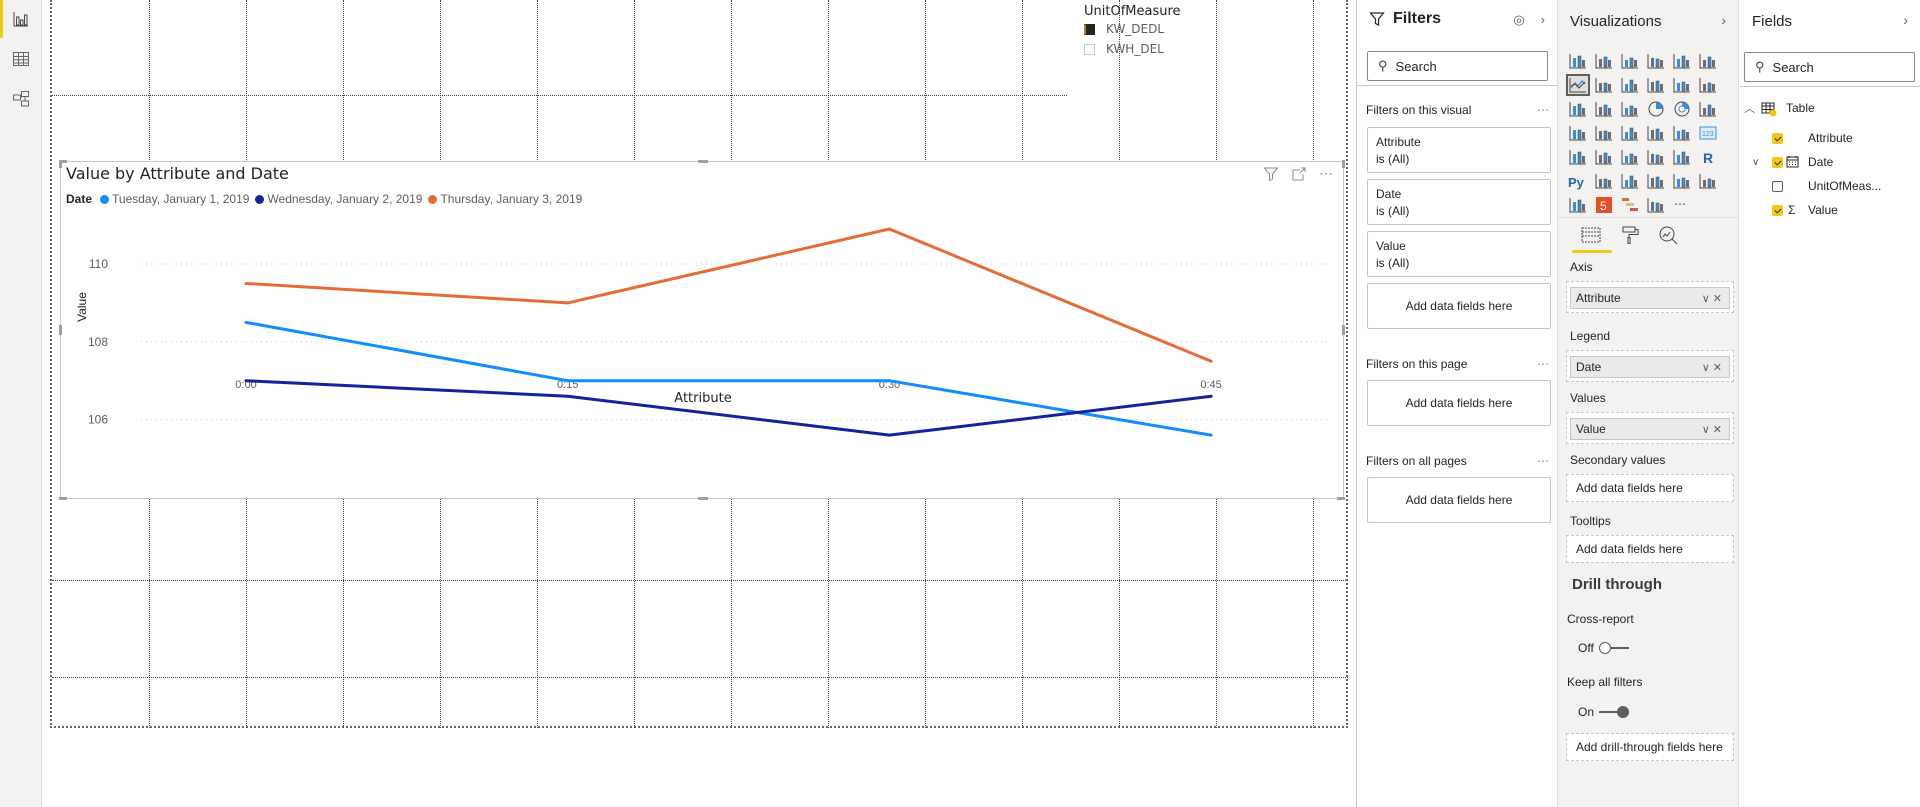  Describe the element at coordinates (1211, 435) in the screenshot. I see `data-point` at that location.